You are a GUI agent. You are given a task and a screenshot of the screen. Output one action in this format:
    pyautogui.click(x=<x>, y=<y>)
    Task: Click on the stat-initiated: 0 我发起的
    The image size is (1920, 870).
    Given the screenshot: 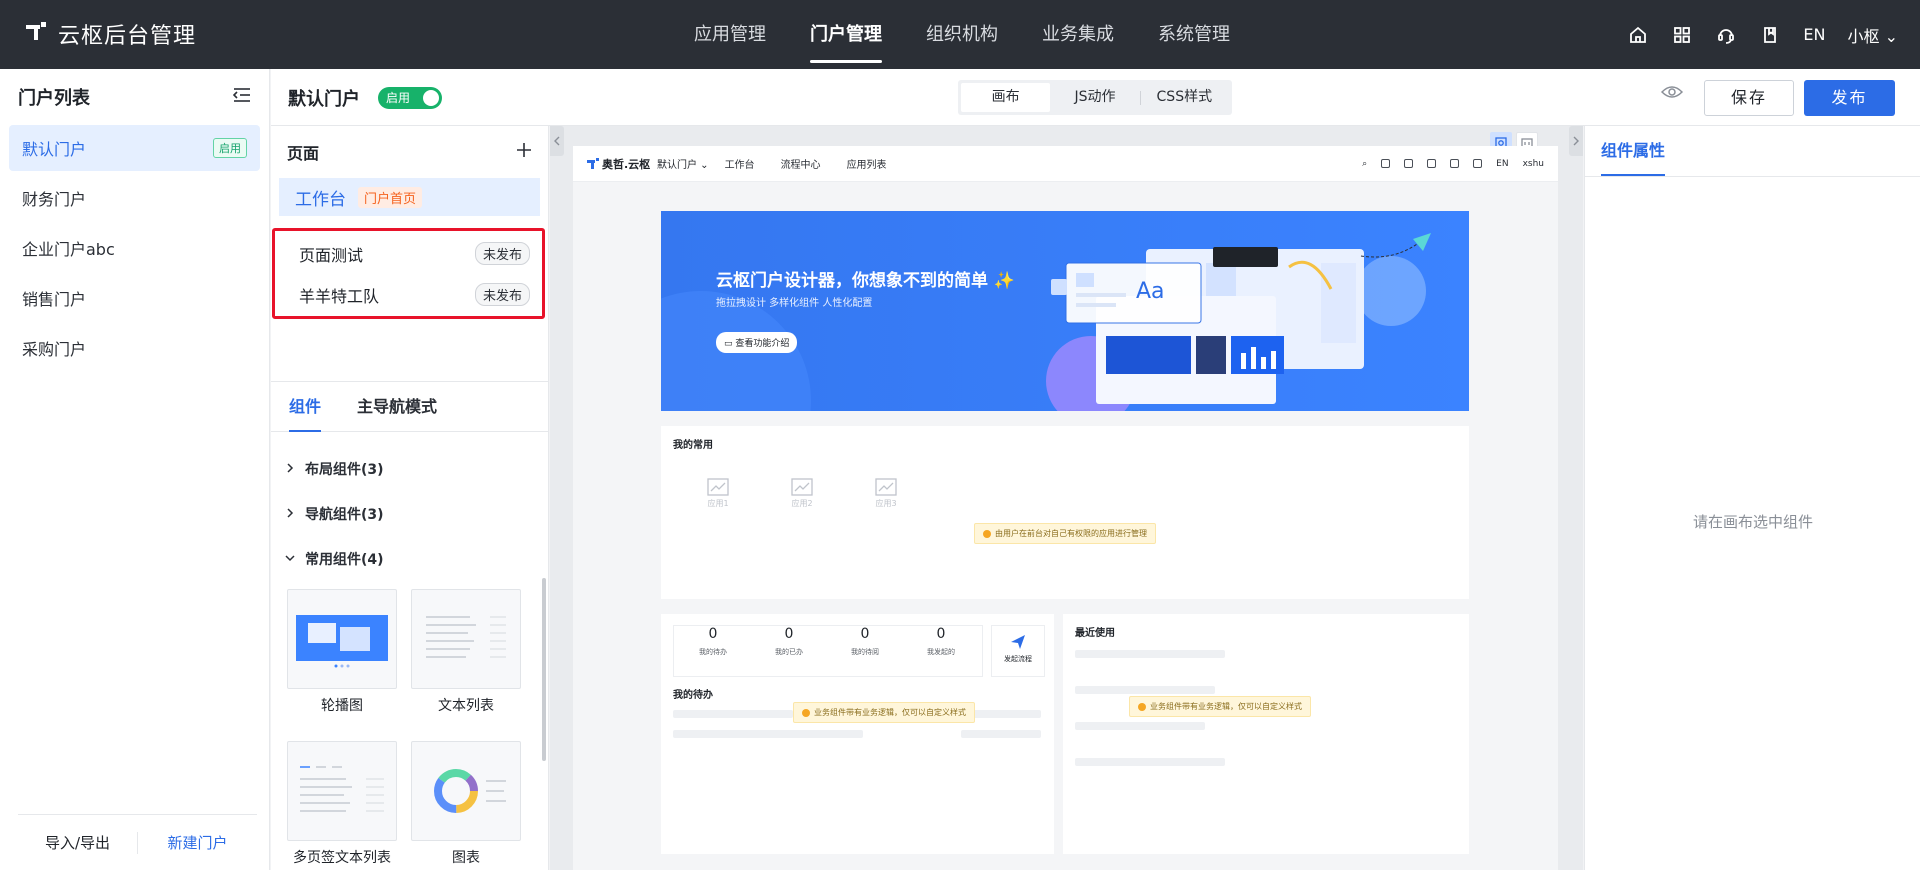 What is the action you would take?
    pyautogui.click(x=941, y=642)
    